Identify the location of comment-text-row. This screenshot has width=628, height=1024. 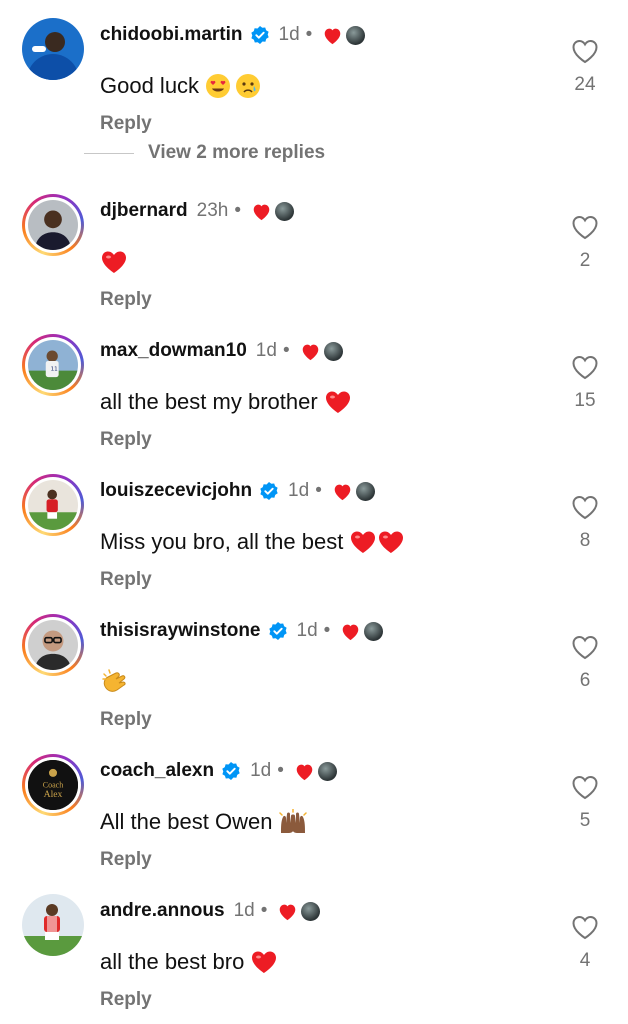
(115, 682).